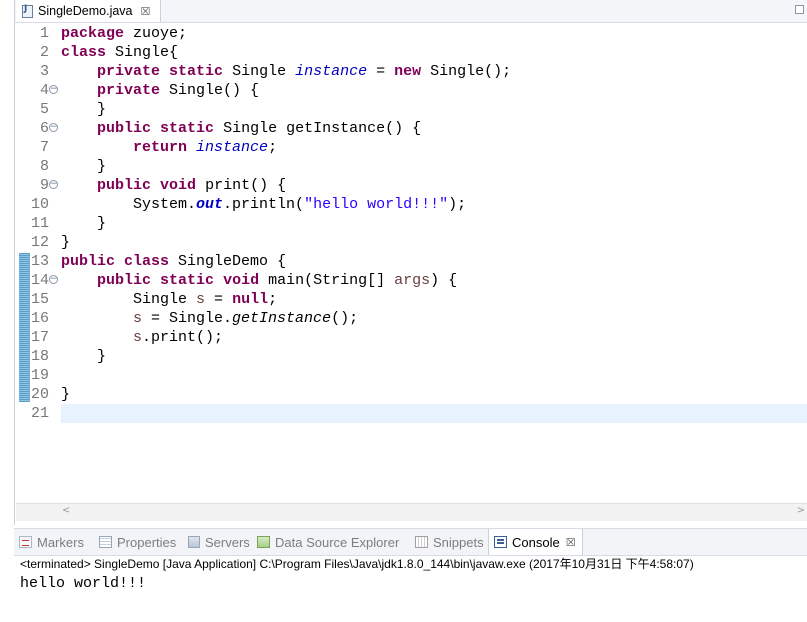  Describe the element at coordinates (142, 52) in the screenshot. I see `code-token: Single{` at that location.